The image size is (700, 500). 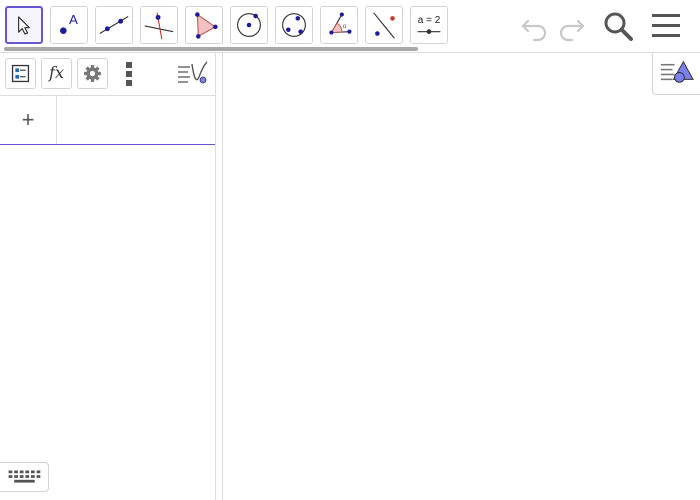 I want to click on perpendicular-line-icon, so click(x=159, y=26).